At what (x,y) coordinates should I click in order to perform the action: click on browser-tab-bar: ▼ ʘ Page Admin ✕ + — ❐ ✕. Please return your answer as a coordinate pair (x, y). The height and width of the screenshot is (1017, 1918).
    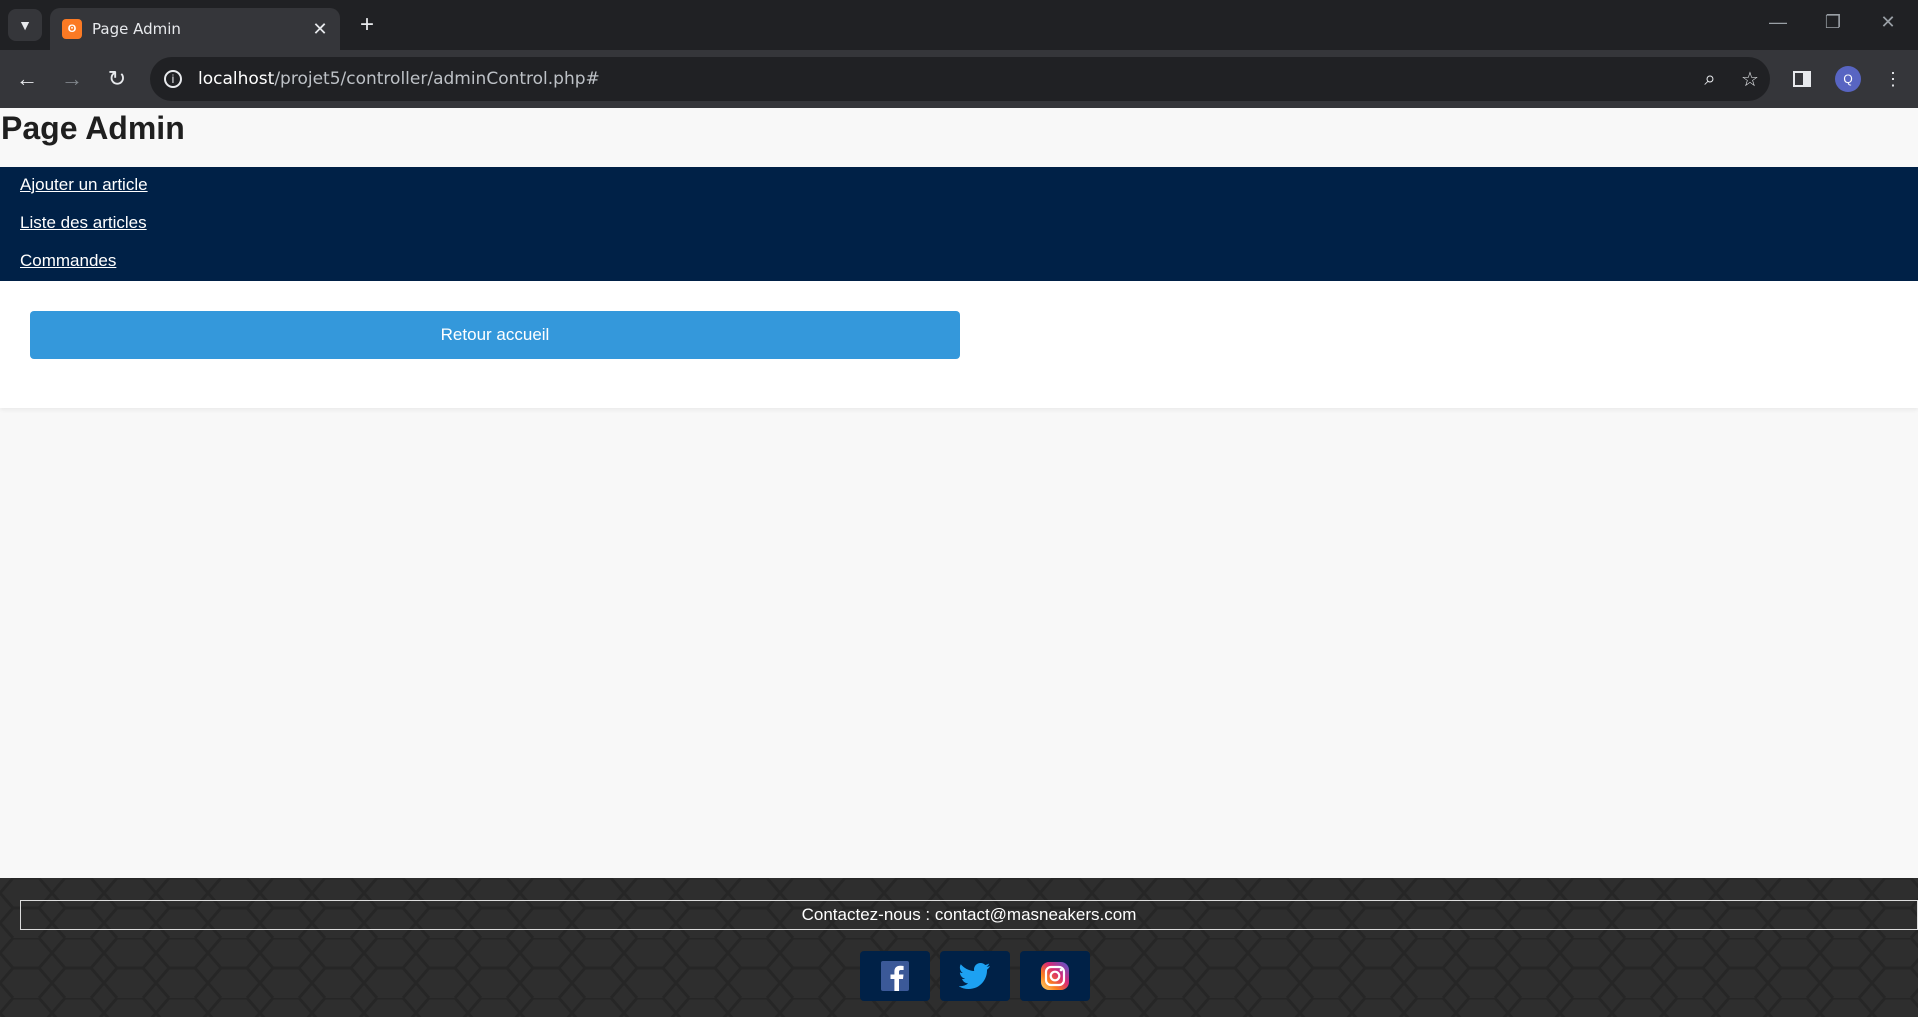
    Looking at the image, I should click on (959, 25).